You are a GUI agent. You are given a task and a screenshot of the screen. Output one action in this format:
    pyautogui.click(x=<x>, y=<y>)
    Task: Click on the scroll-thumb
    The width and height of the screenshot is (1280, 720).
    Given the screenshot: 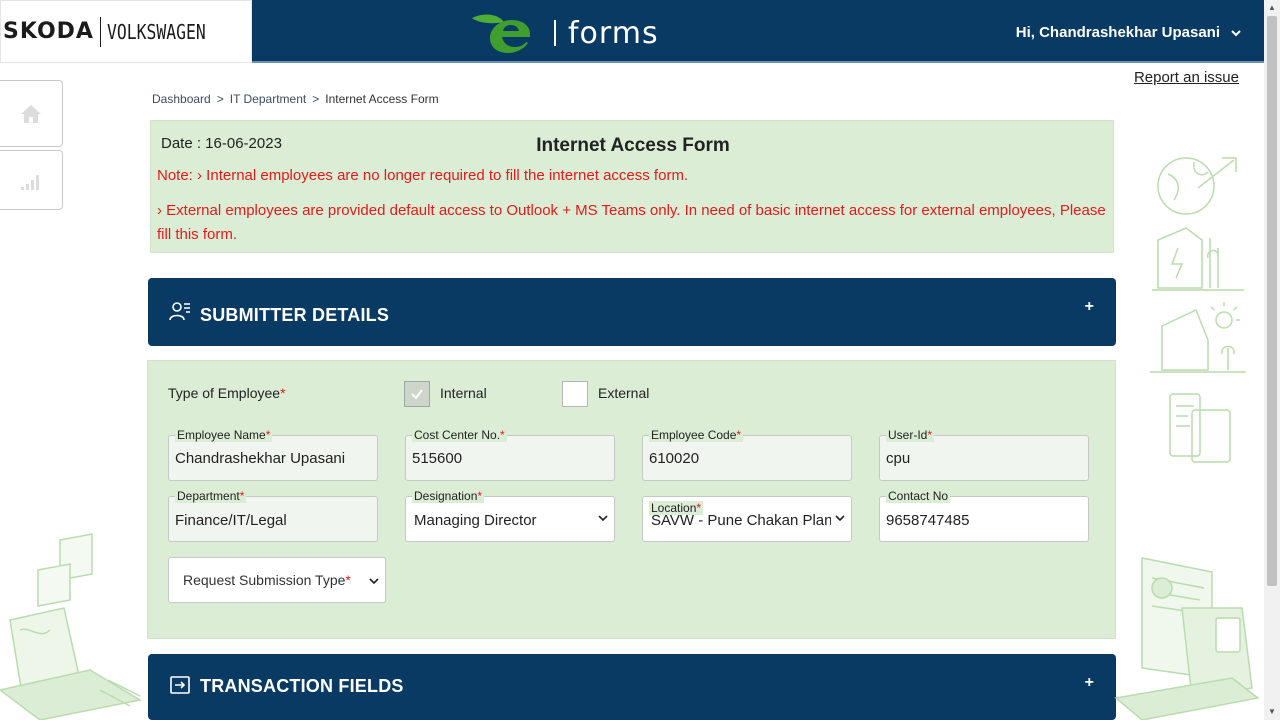 What is the action you would take?
    pyautogui.click(x=1272, y=301)
    